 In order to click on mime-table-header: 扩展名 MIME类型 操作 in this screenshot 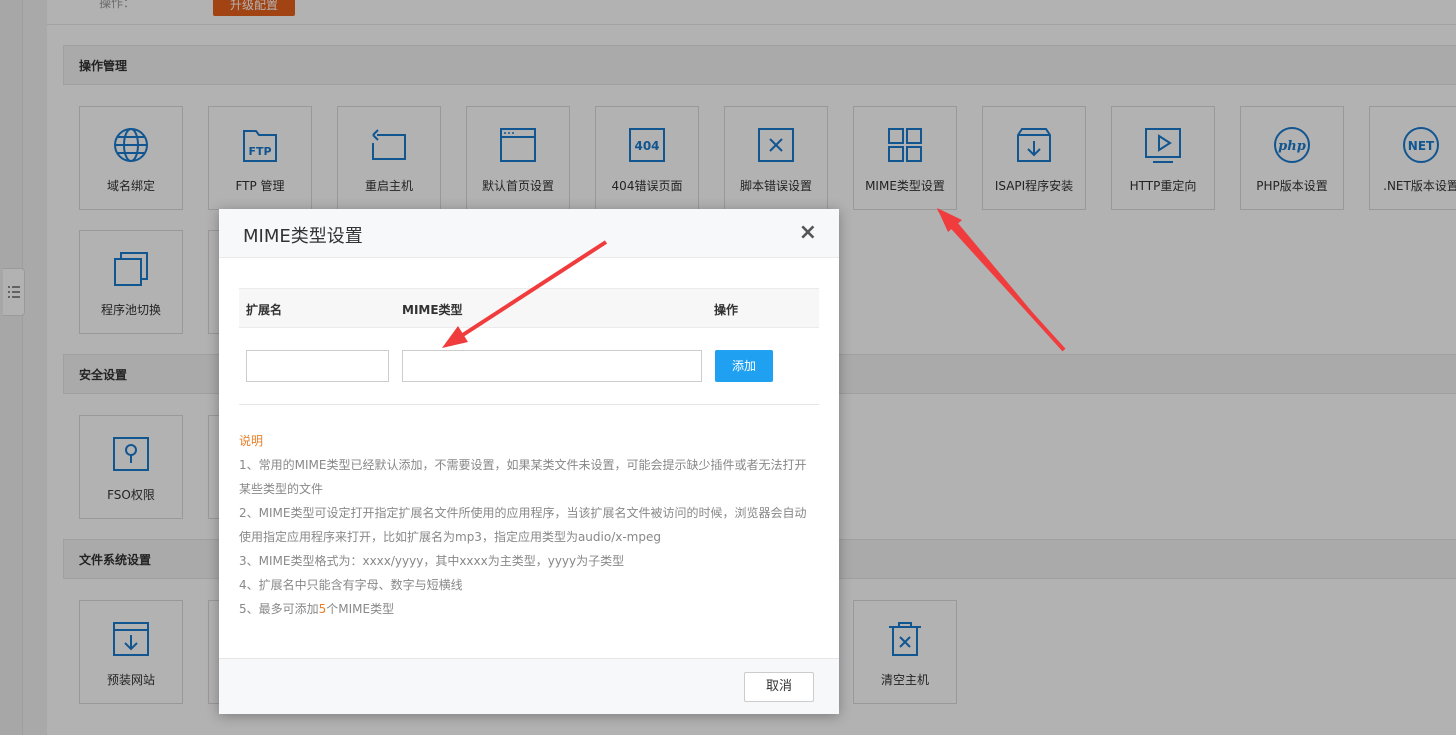, I will do `click(529, 308)`.